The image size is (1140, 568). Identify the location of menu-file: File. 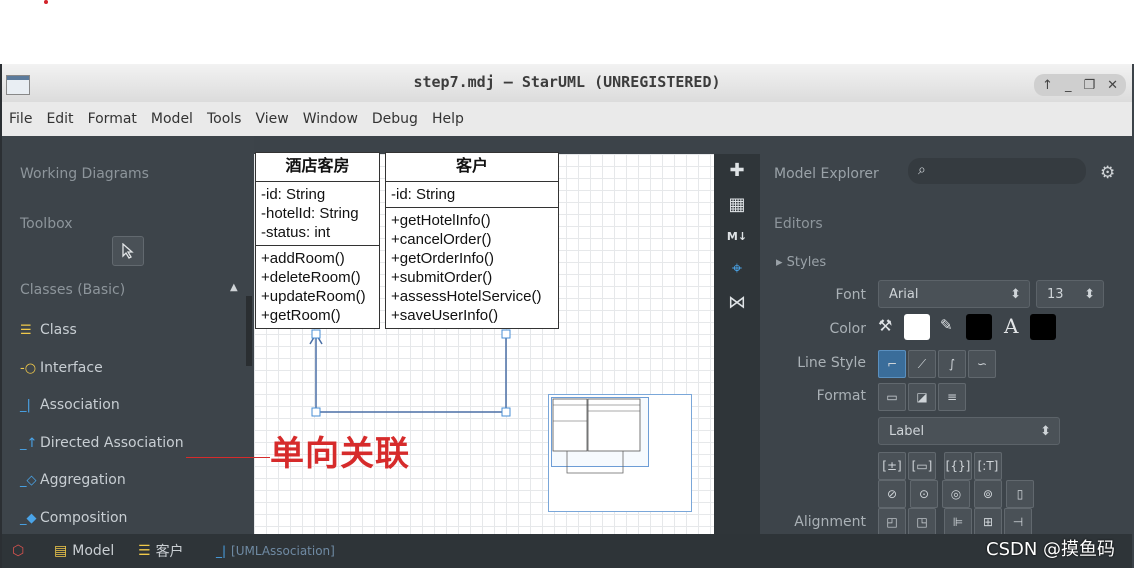
(20, 119).